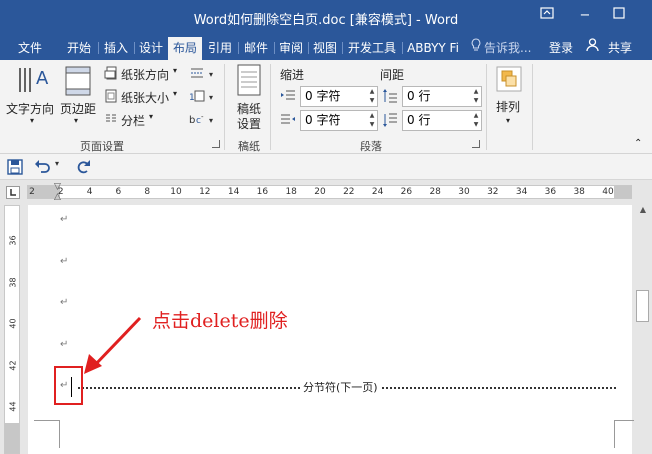  What do you see at coordinates (638, 143) in the screenshot?
I see `collapse-ribbon-icon: ⌃` at bounding box center [638, 143].